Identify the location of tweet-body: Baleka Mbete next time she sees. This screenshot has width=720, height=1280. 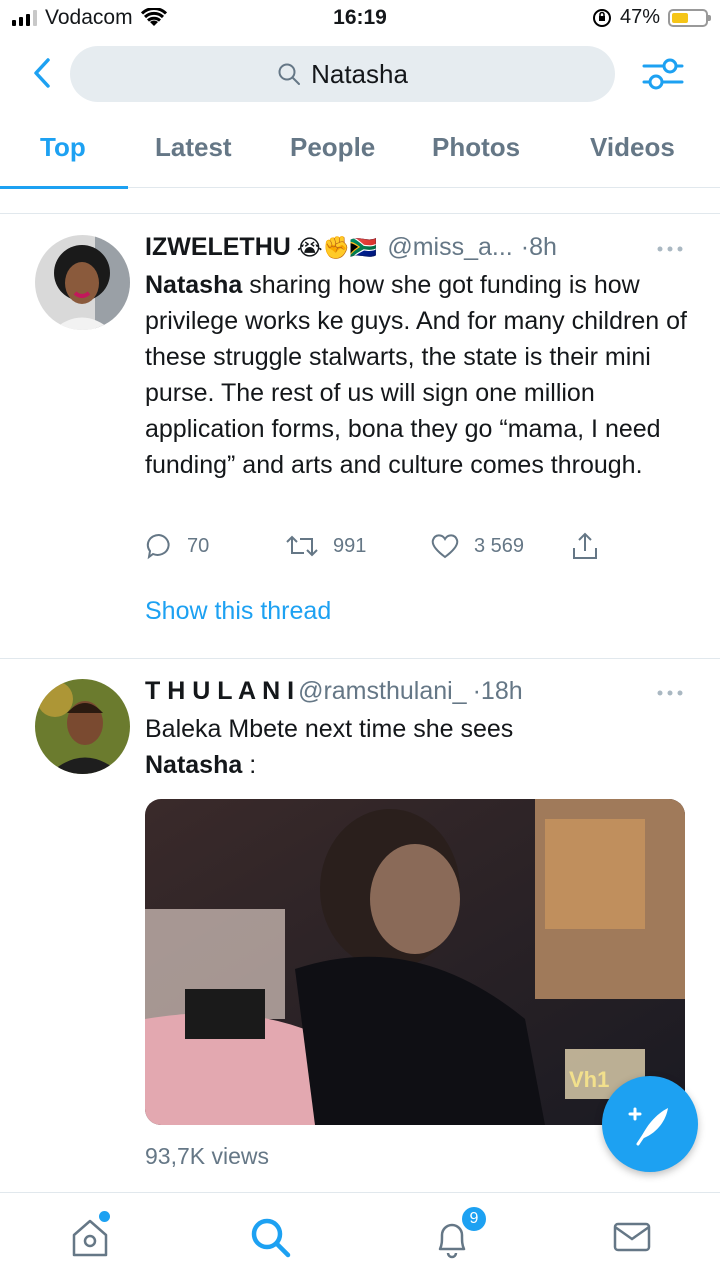
(329, 729).